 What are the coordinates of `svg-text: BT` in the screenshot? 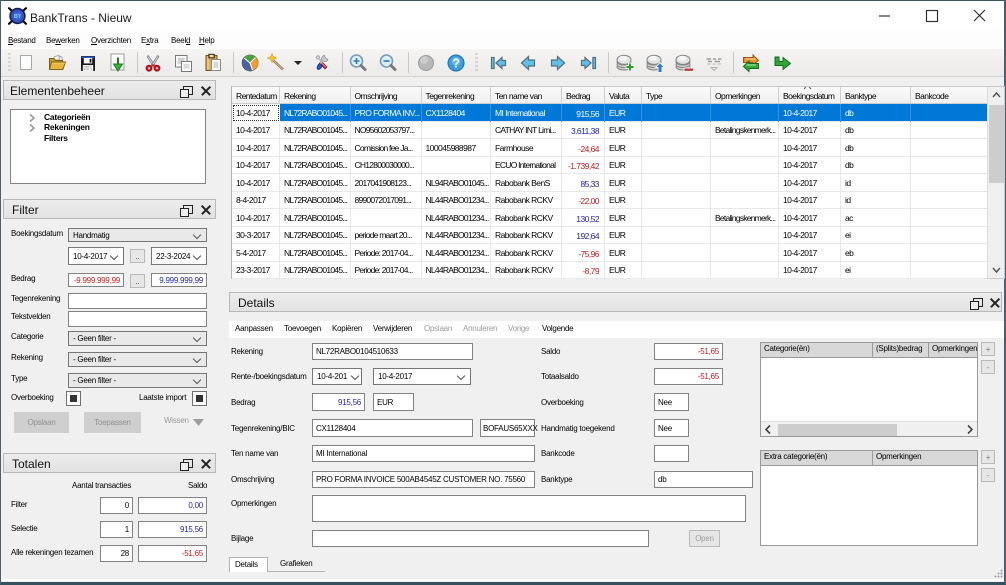 It's located at (18, 17).